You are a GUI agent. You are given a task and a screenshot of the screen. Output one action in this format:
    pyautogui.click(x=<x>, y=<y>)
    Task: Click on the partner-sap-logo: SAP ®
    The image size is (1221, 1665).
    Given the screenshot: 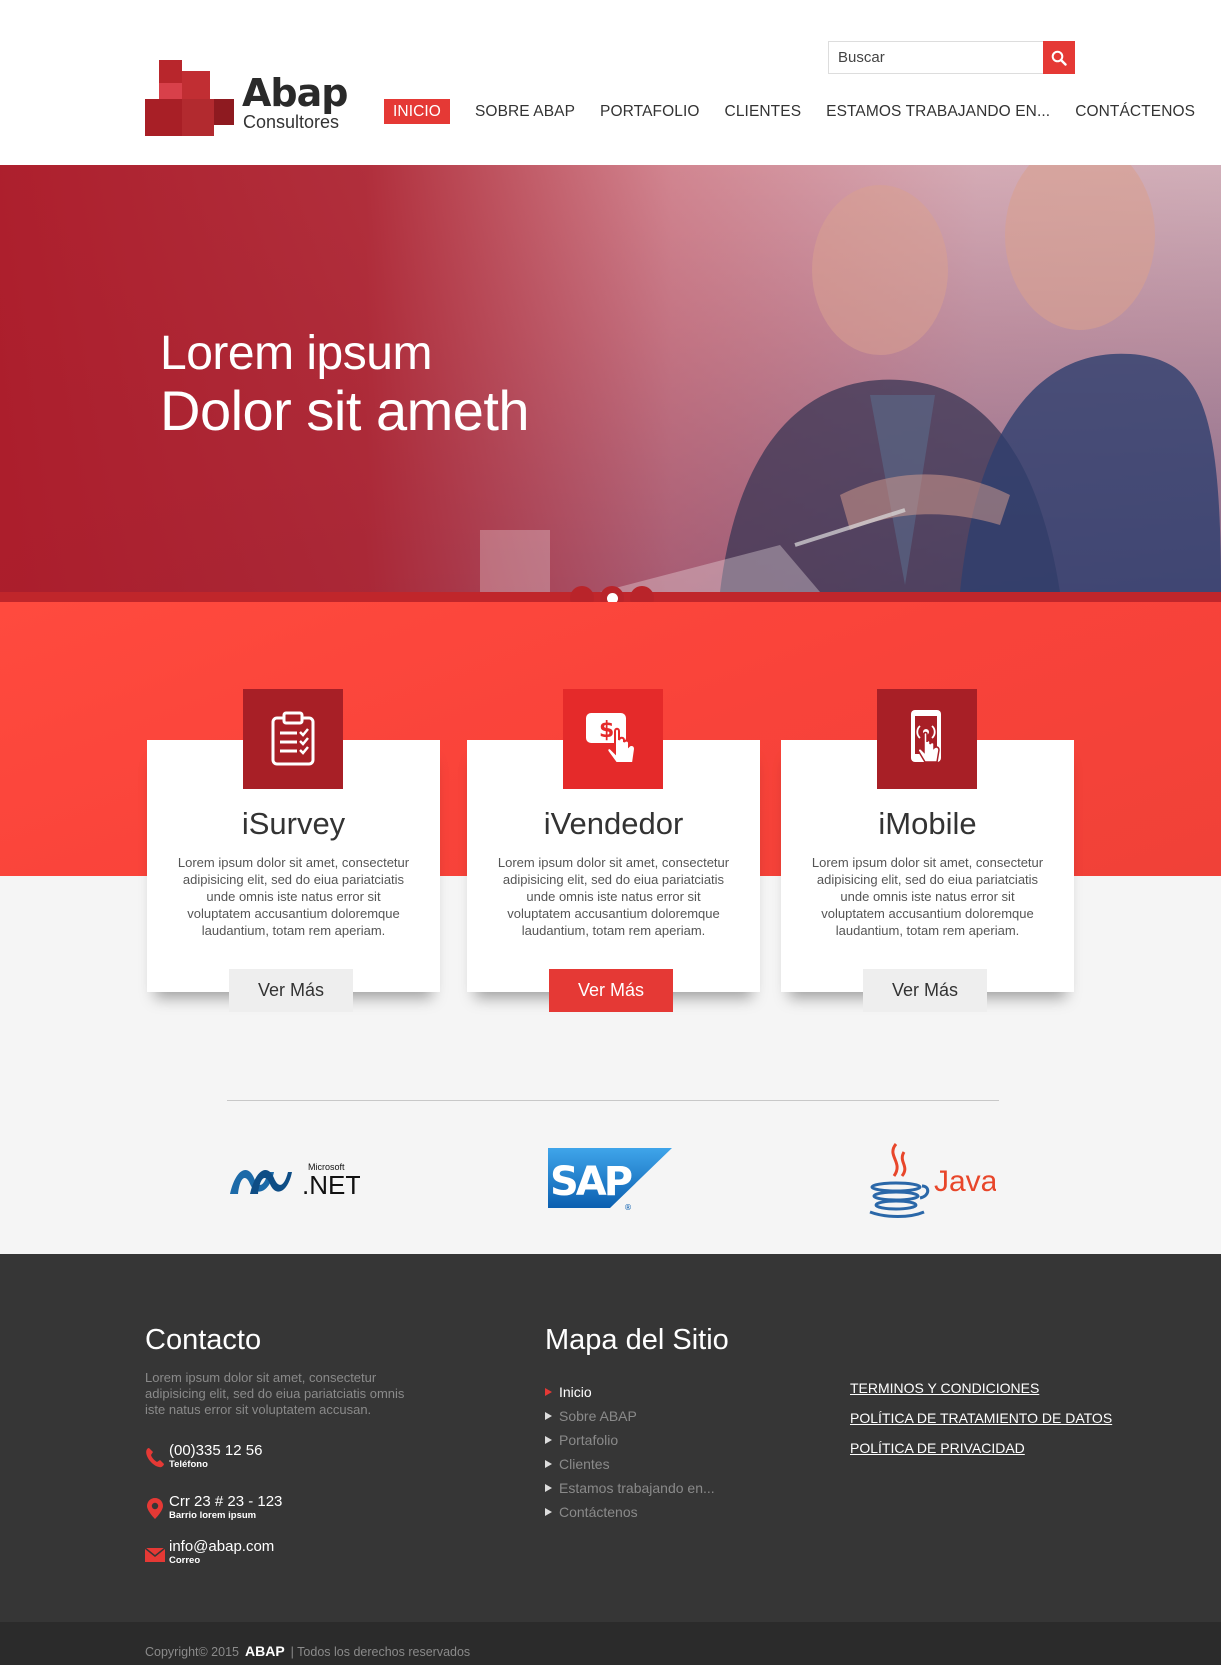 What is the action you would take?
    pyautogui.click(x=610, y=1180)
    